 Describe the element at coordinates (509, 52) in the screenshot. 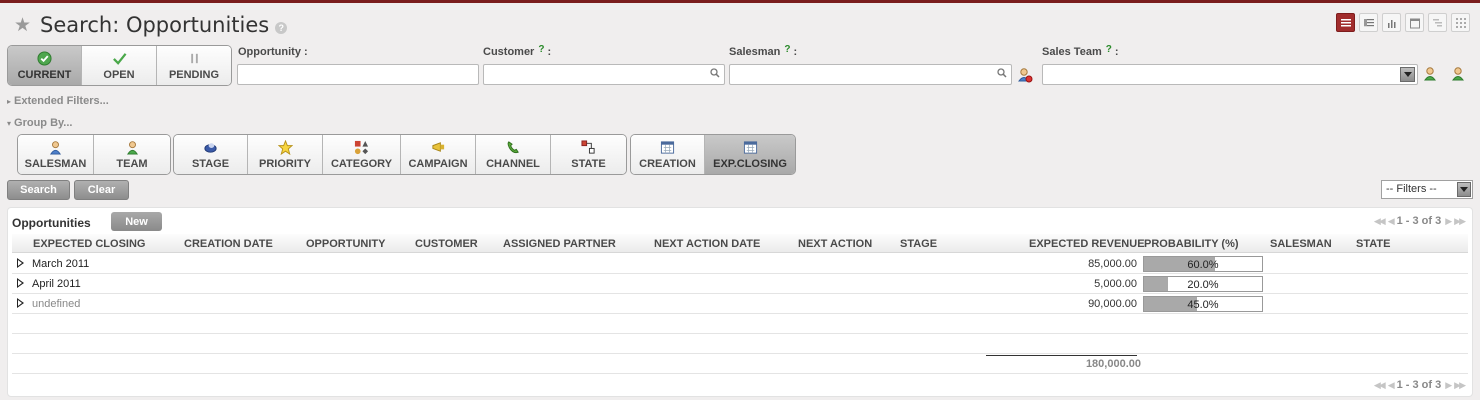

I see `customer-label-text: Customer` at that location.